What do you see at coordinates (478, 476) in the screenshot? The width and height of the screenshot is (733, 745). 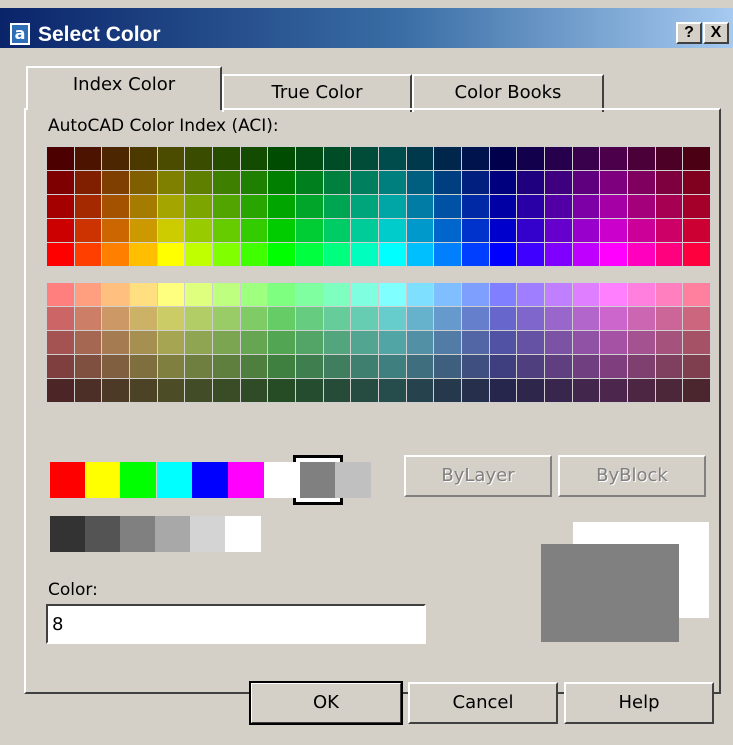 I see `bylayer-button: ByLayer` at bounding box center [478, 476].